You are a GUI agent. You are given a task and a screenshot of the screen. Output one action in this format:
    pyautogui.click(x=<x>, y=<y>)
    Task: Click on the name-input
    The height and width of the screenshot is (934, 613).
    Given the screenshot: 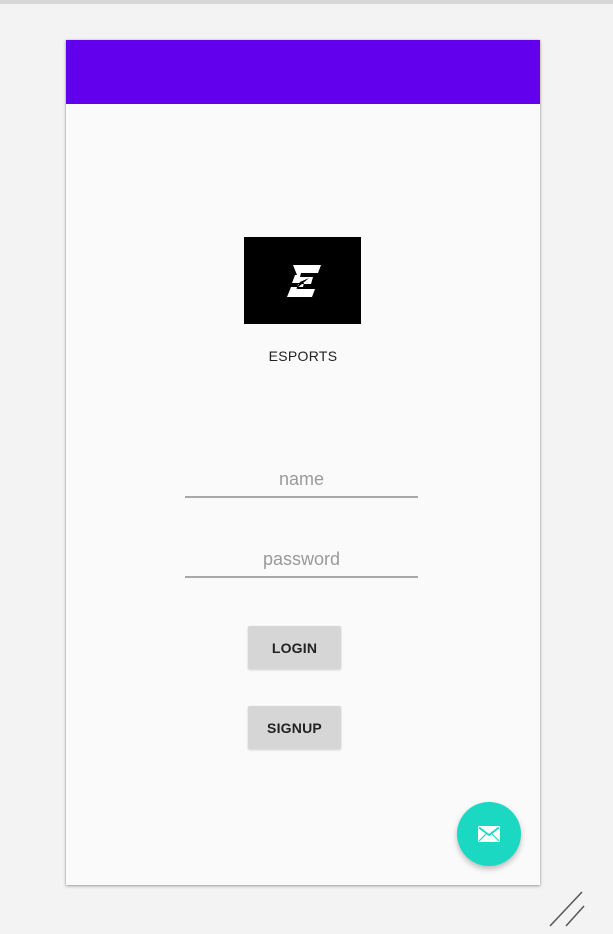 What is the action you would take?
    pyautogui.click(x=301, y=480)
    